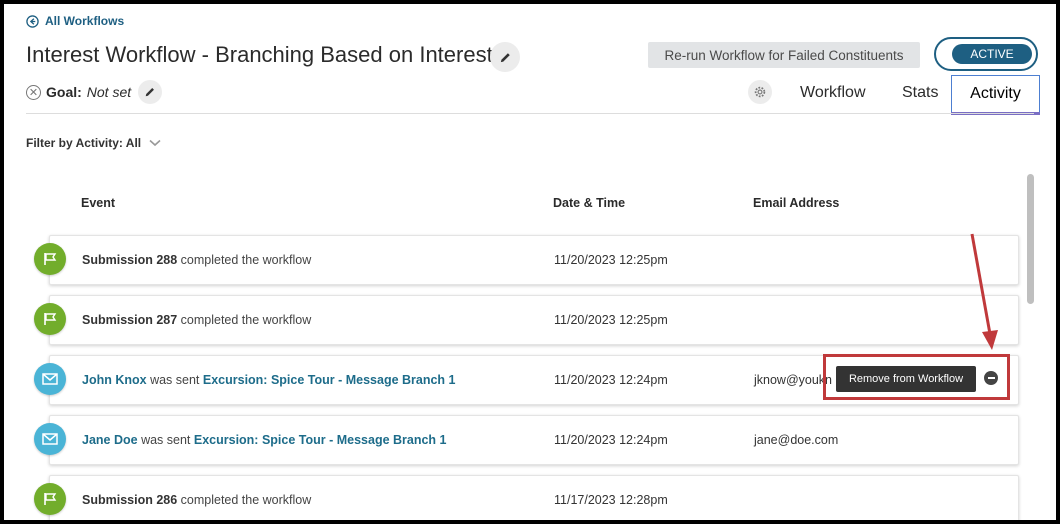  Describe the element at coordinates (114, 380) in the screenshot. I see `contact-link: John Knox` at that location.